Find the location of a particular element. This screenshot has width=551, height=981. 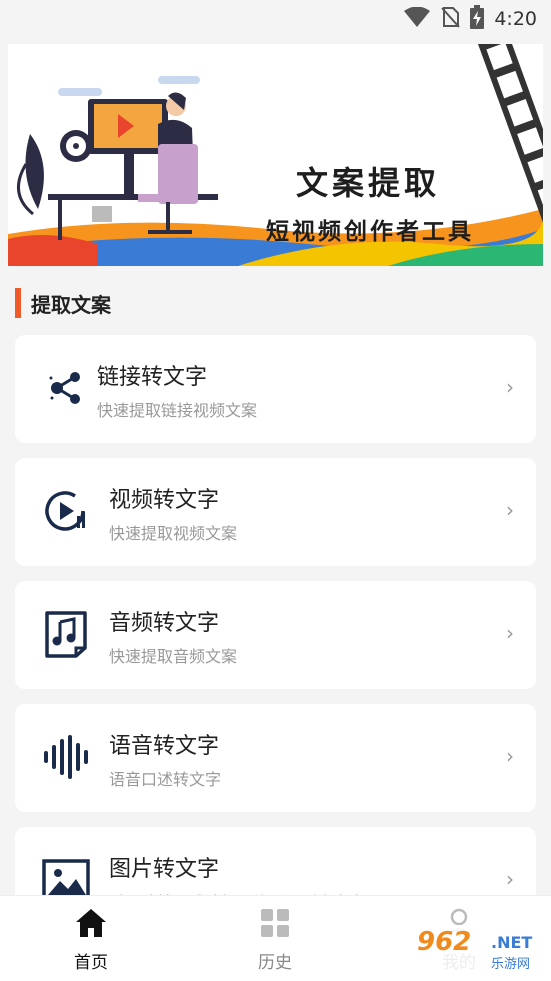

grid-icon is located at coordinates (275, 925).